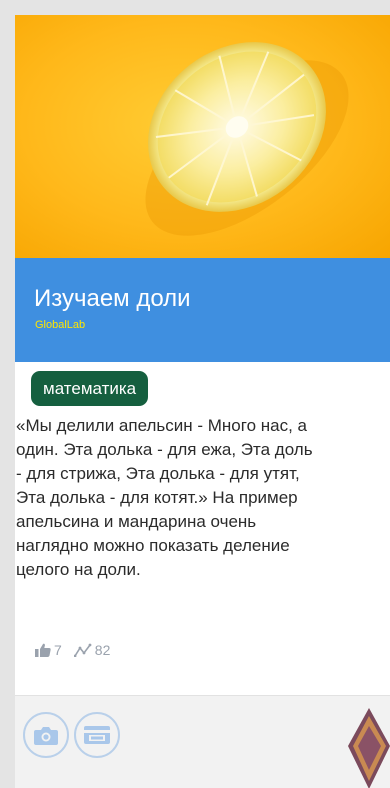 This screenshot has height=788, width=390. What do you see at coordinates (112, 299) in the screenshot?
I see `project-title: Изучаем доли` at bounding box center [112, 299].